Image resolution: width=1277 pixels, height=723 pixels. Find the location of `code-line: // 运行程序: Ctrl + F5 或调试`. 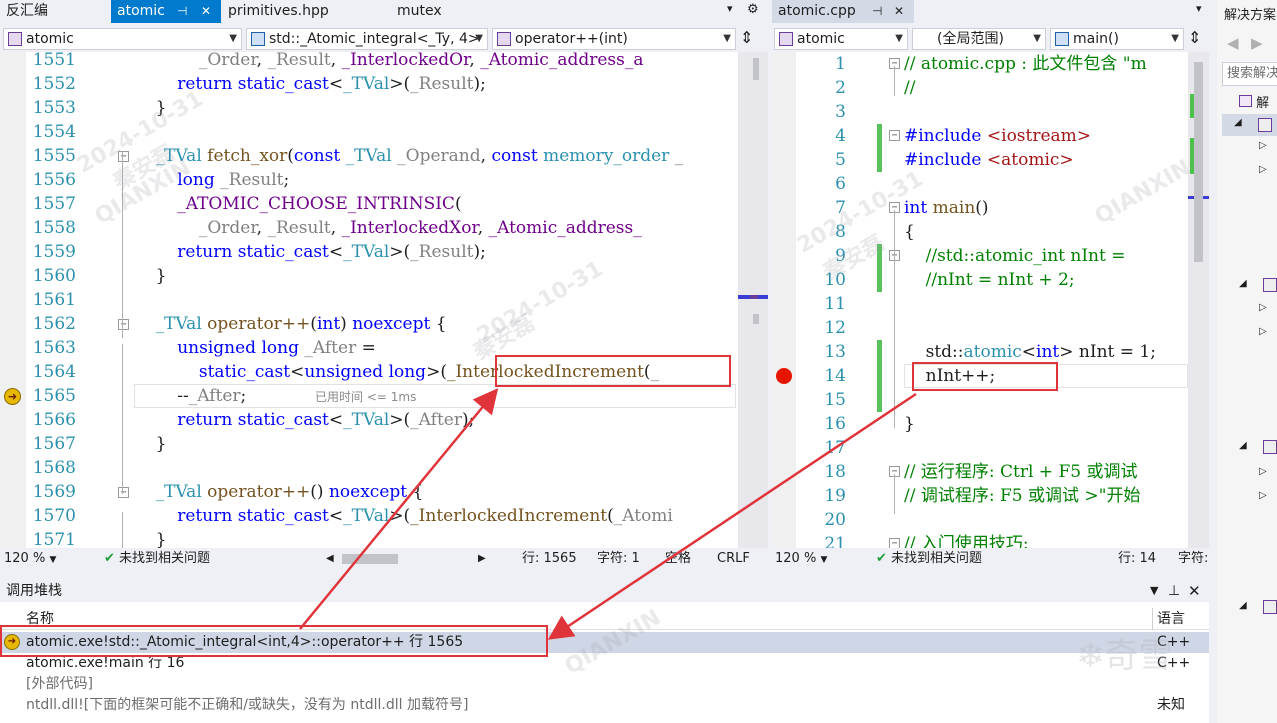

code-line: // 运行程序: Ctrl + F5 或调试 is located at coordinates (1046, 472).